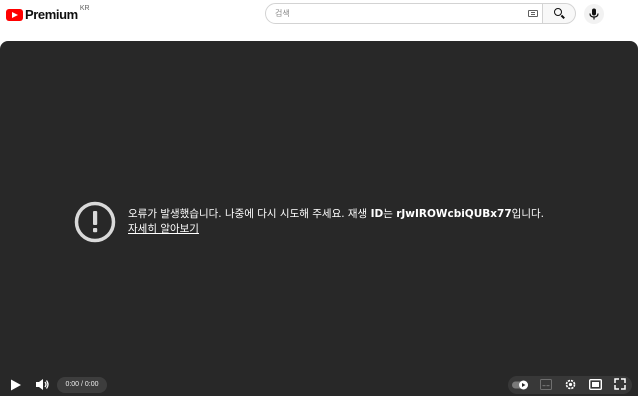 The height and width of the screenshot is (396, 638). Describe the element at coordinates (570, 384) in the screenshot. I see `settings-gear-icon` at that location.